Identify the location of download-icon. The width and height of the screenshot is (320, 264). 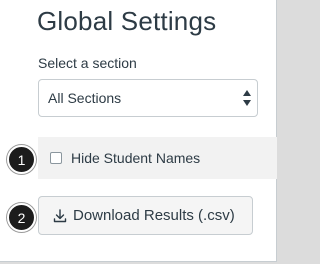
(60, 215).